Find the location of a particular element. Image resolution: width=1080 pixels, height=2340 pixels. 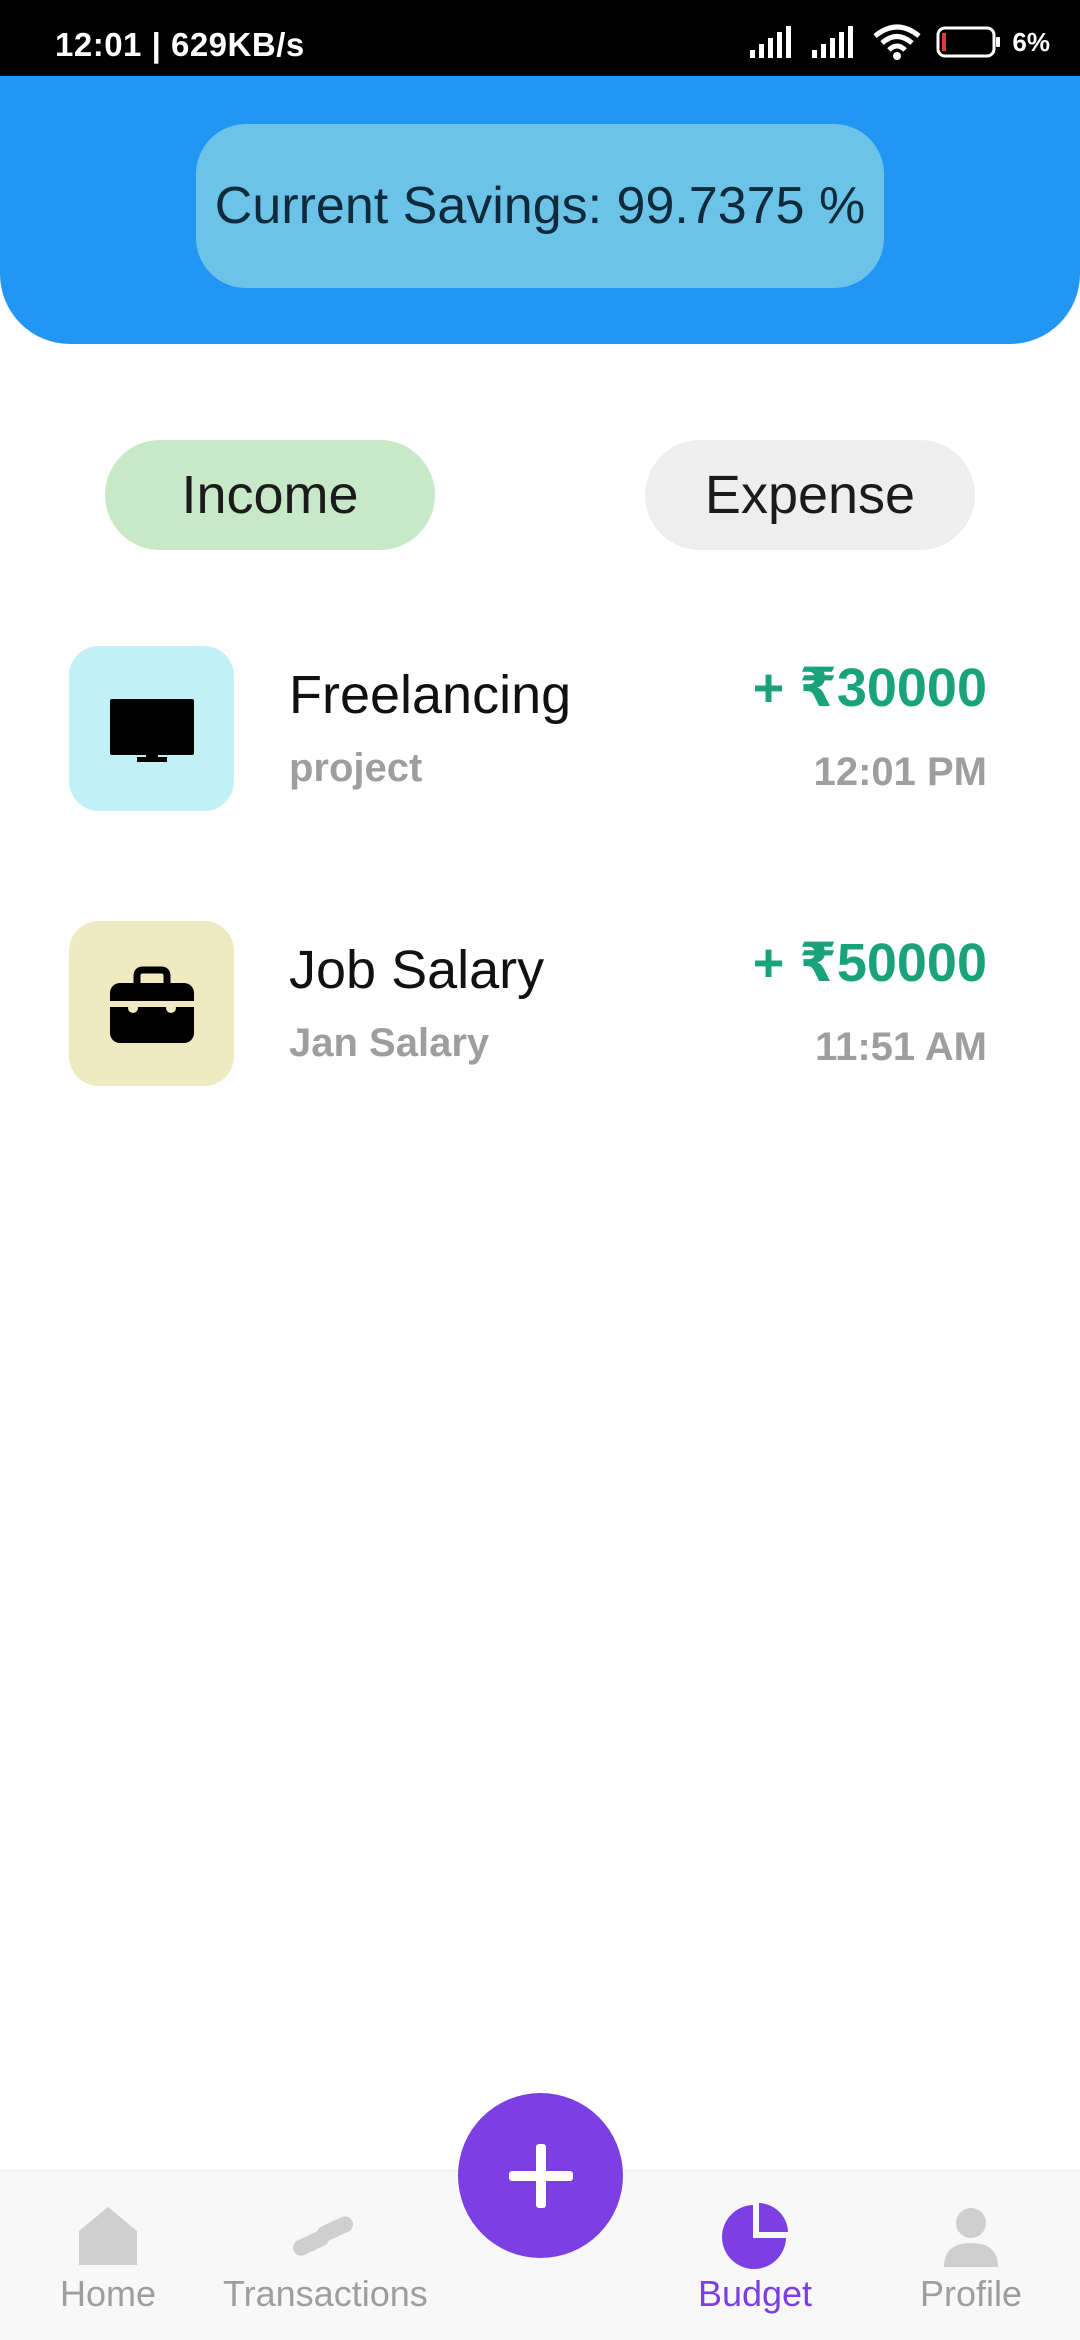

plus-icon is located at coordinates (540, 2175).